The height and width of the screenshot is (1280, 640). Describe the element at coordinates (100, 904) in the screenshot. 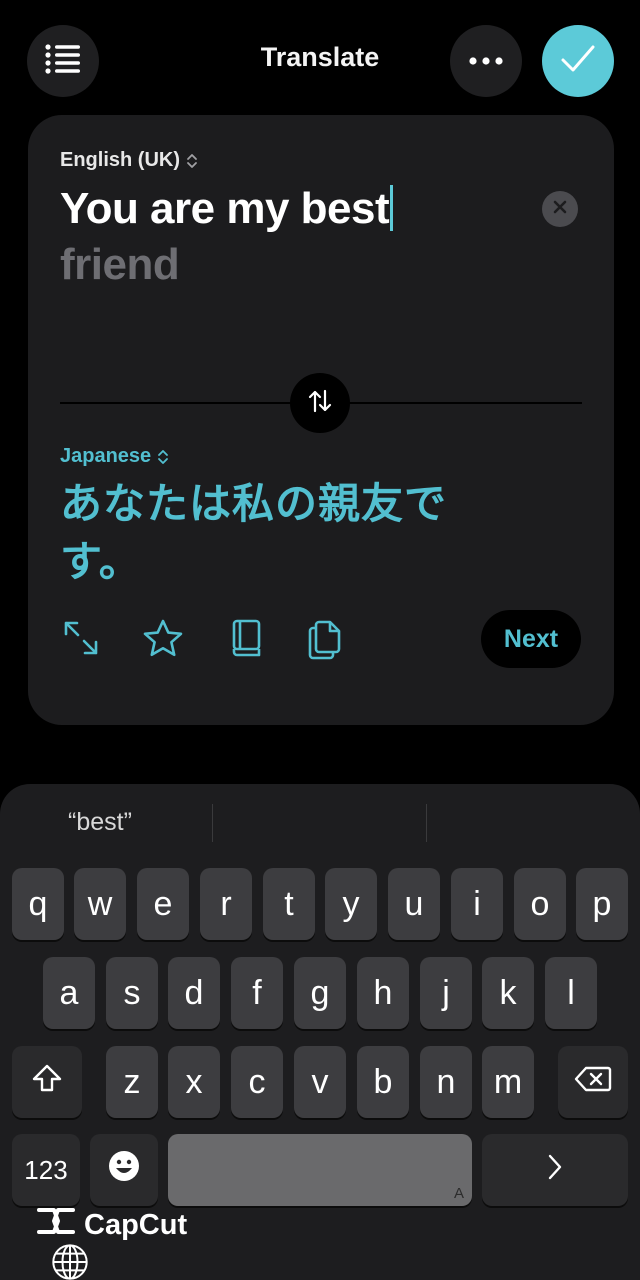

I see `key-w: w` at that location.